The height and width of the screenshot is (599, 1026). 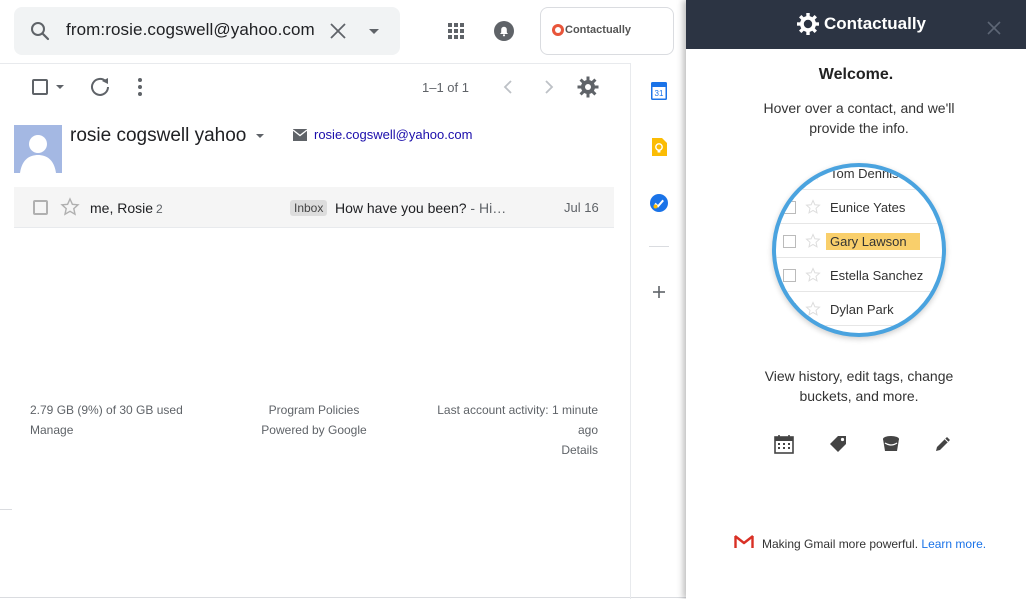 What do you see at coordinates (744, 541) in the screenshot?
I see `gmail-m-icon` at bounding box center [744, 541].